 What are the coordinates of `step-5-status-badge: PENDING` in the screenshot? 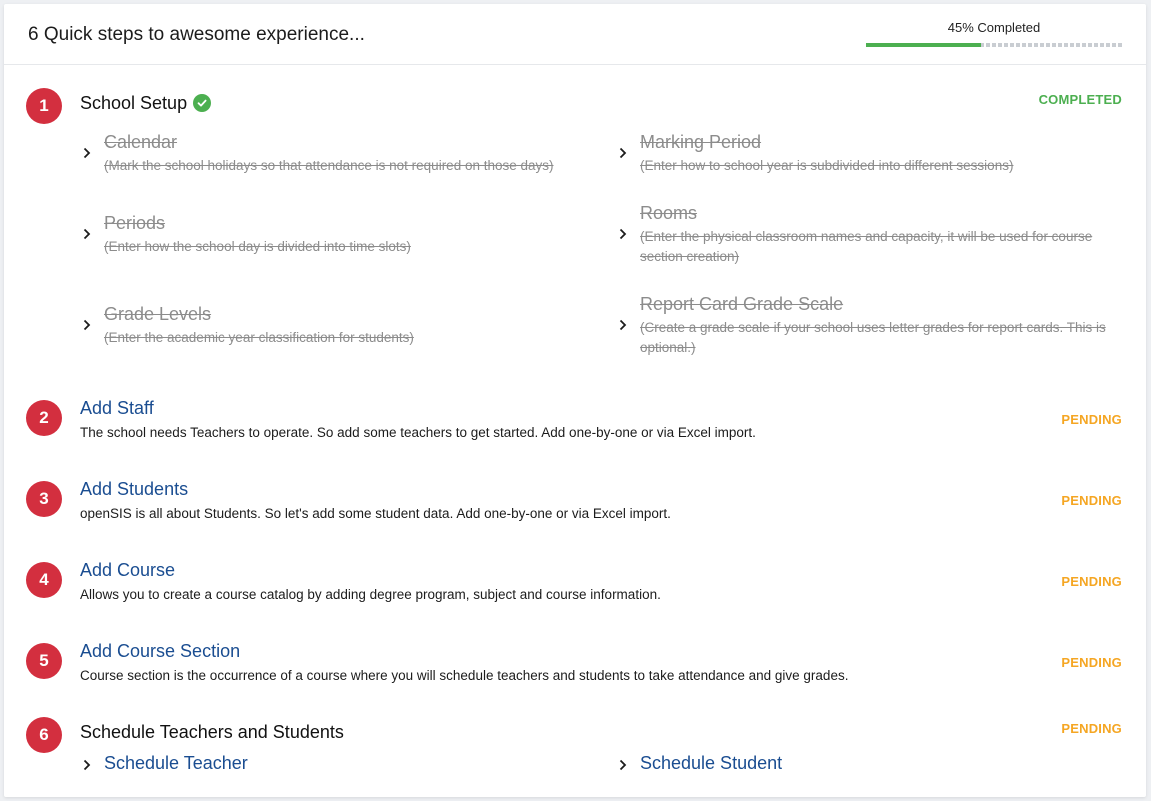 It's located at (1091, 662).